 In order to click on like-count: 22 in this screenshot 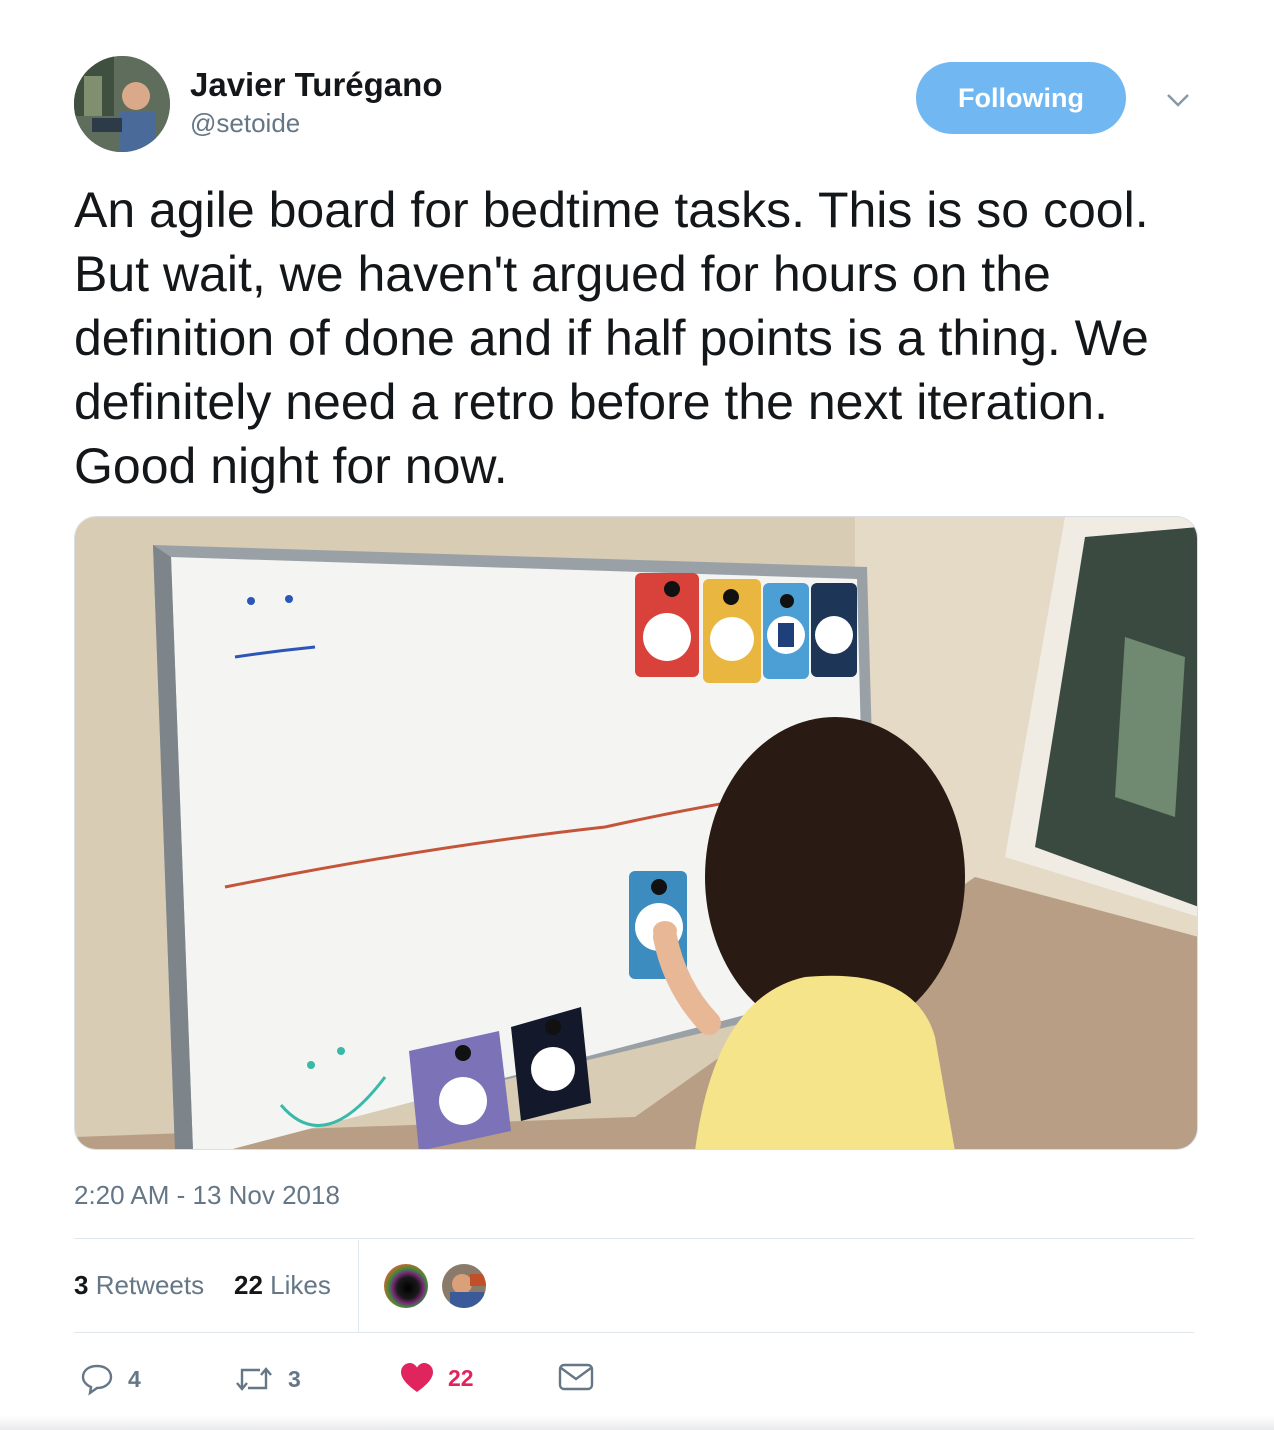, I will do `click(461, 1377)`.